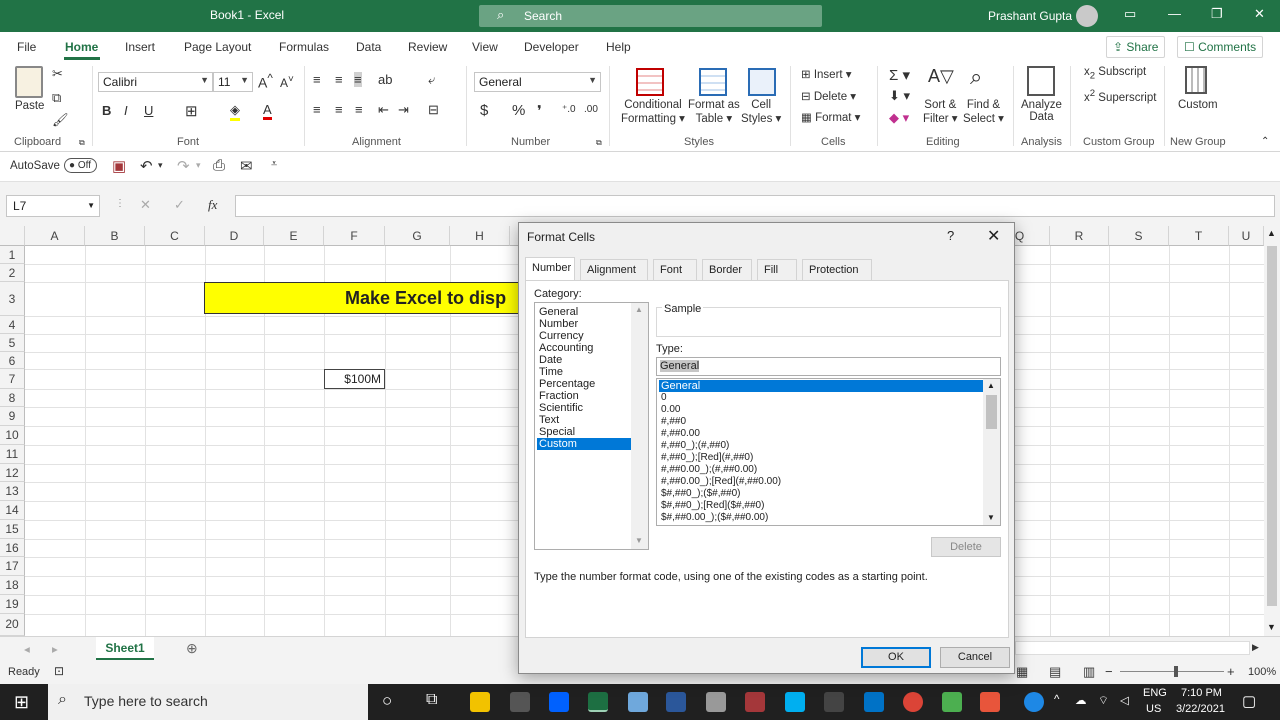  Describe the element at coordinates (208, 702) in the screenshot. I see `taskbar-search: ⌕ Type here to search` at that location.